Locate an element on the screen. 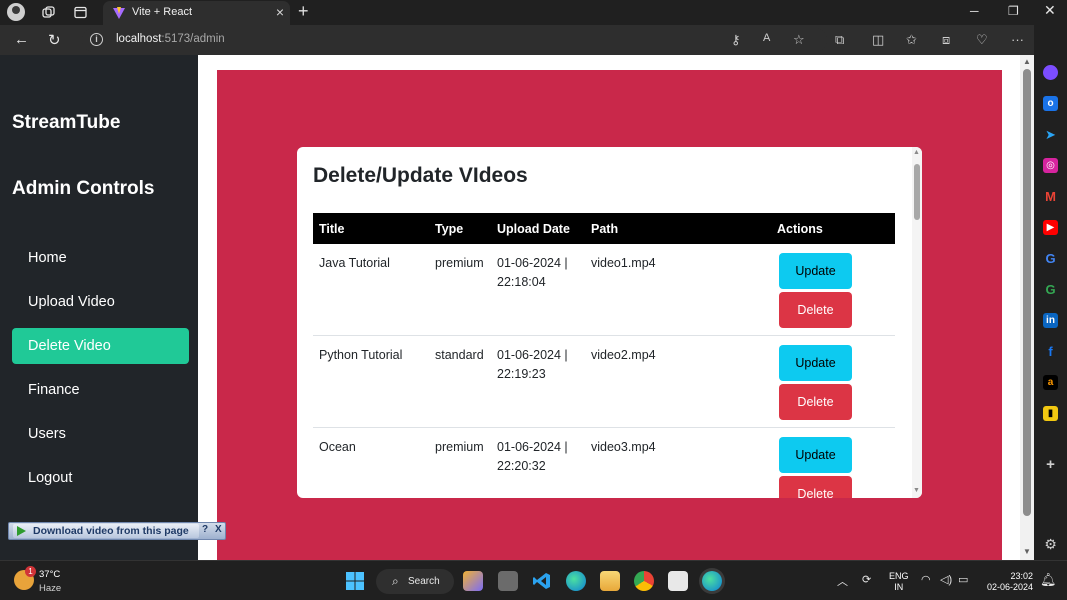 The width and height of the screenshot is (1067, 600). favorite-star-icon: ☆ is located at coordinates (799, 40).